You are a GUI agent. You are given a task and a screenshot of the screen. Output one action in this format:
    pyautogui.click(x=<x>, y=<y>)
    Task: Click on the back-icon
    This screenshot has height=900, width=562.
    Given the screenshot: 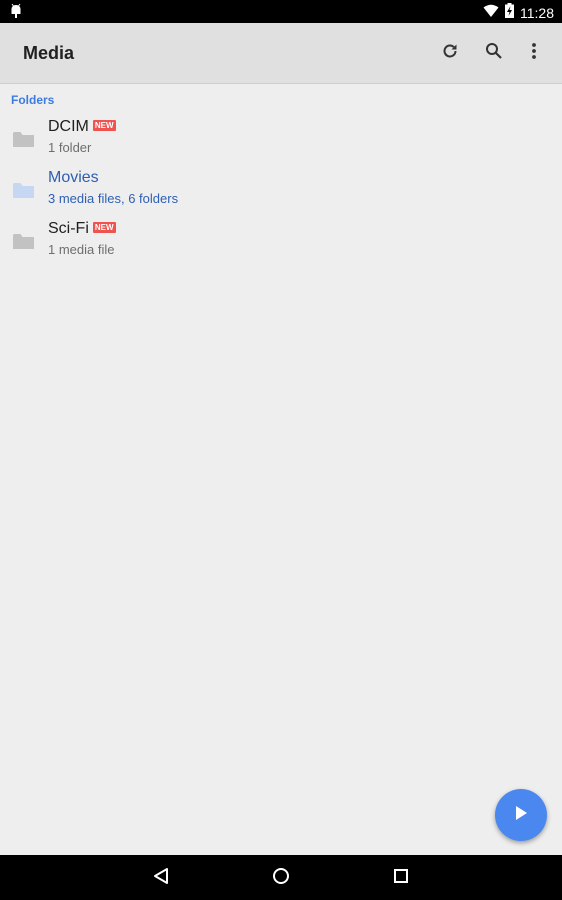 What is the action you would take?
    pyautogui.click(x=161, y=878)
    